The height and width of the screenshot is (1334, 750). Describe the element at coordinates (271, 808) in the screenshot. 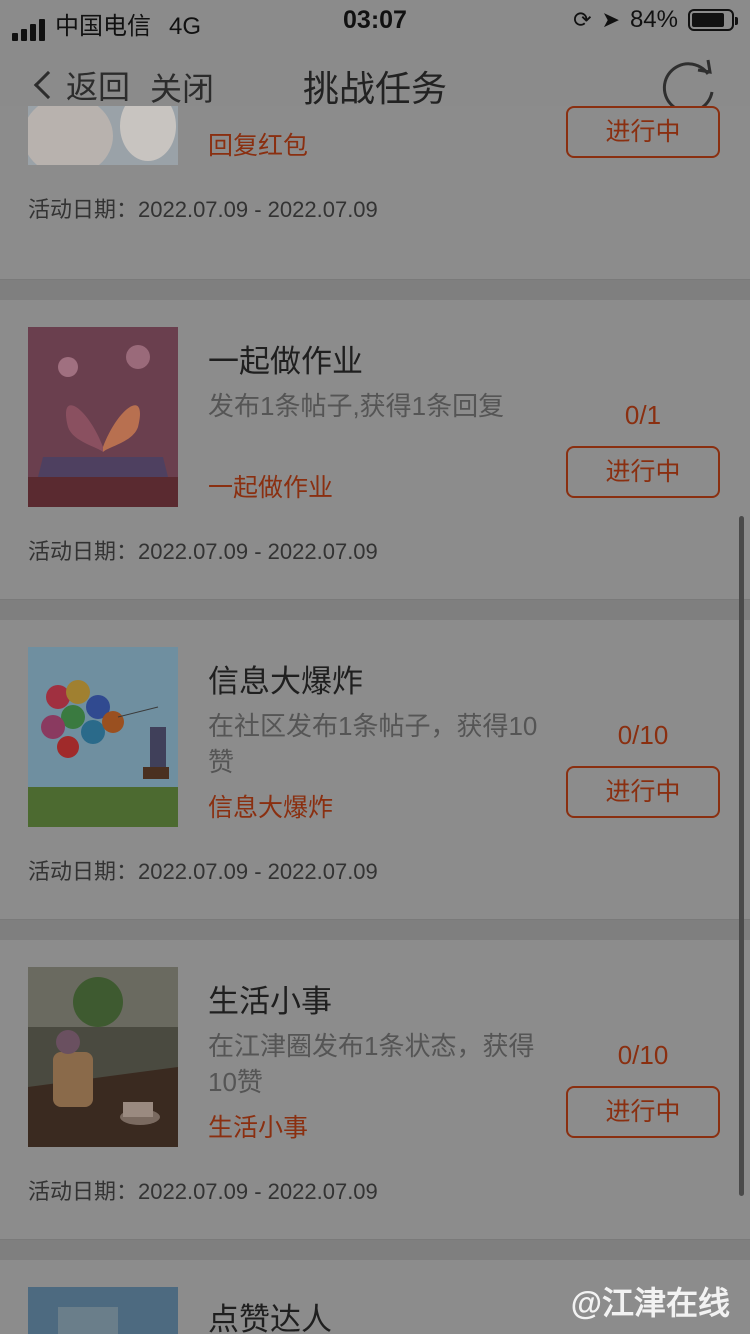

I see `task-tag: 信息大爆炸` at that location.